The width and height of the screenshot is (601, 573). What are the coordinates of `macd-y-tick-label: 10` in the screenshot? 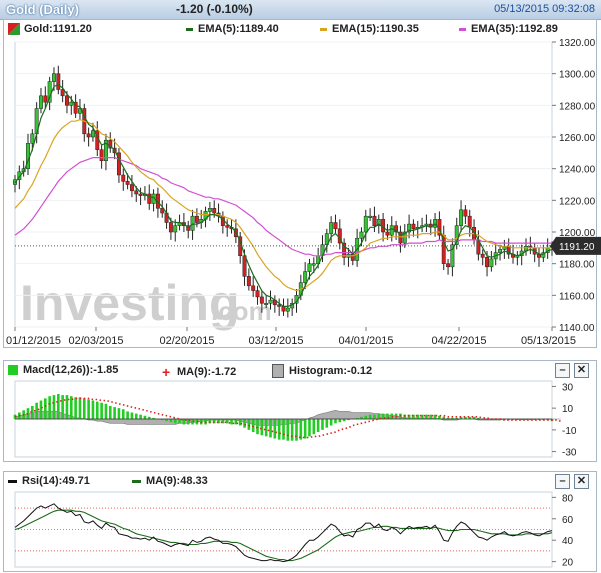 It's located at (568, 409).